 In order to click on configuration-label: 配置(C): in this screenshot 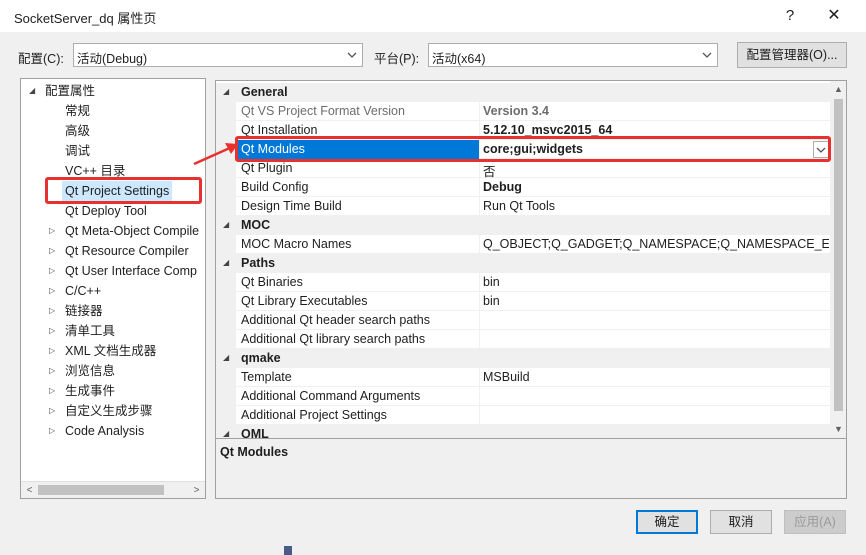, I will do `click(41, 59)`.